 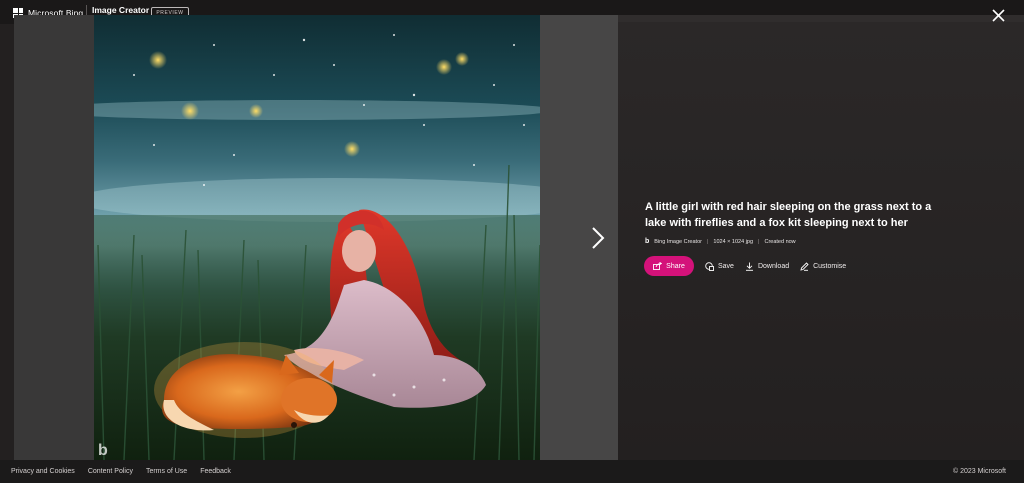 I want to click on save-button: Save, so click(x=719, y=266).